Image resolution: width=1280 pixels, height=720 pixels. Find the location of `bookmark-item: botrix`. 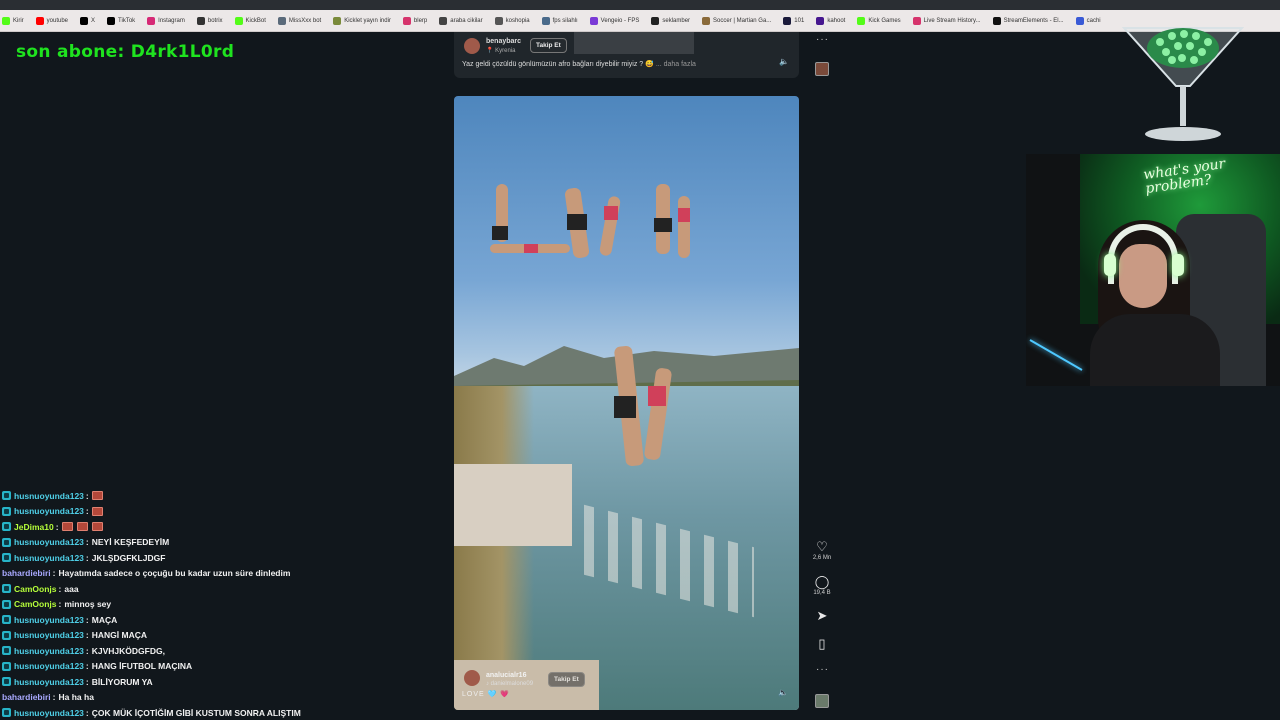

bookmark-item: botrix is located at coordinates (209, 20).